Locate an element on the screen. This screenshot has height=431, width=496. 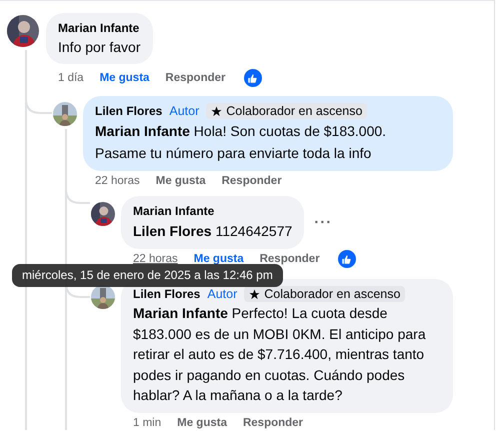
more-button: ··· is located at coordinates (323, 222).